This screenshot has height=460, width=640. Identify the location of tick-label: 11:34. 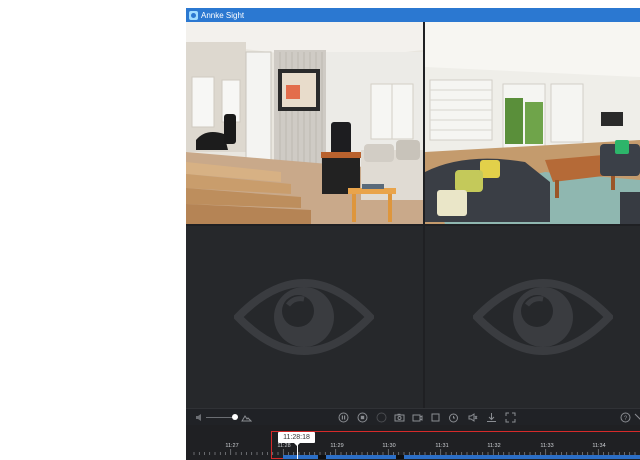
(599, 446).